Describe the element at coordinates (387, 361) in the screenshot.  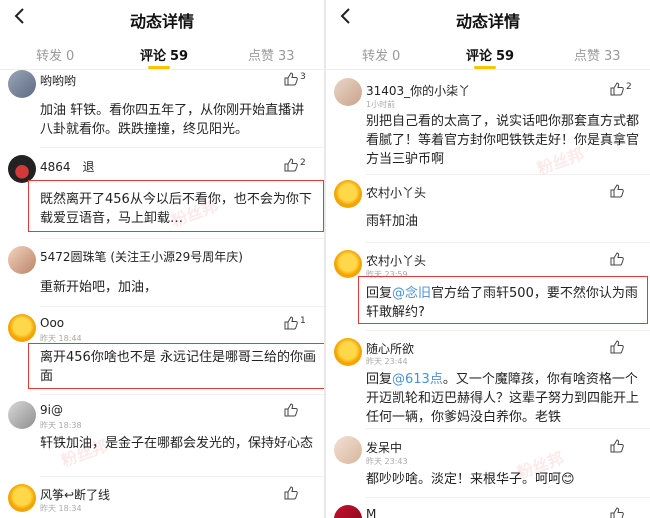
I see `comment-time: 昨天 23:44` at that location.